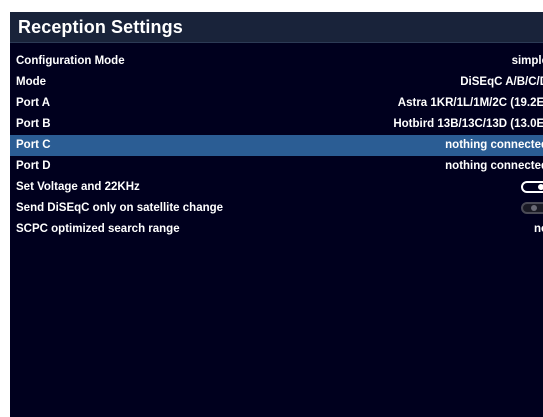 The width and height of the screenshot is (543, 417). I want to click on setting-label: Port B, so click(33, 124).